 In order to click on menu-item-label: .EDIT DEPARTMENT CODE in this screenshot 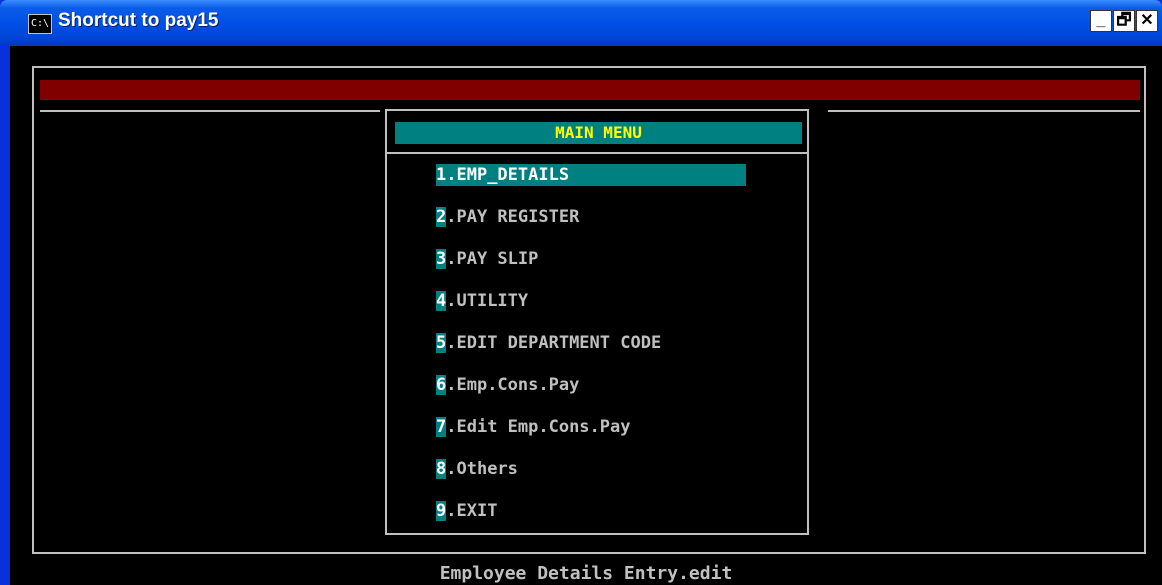, I will do `click(554, 343)`.